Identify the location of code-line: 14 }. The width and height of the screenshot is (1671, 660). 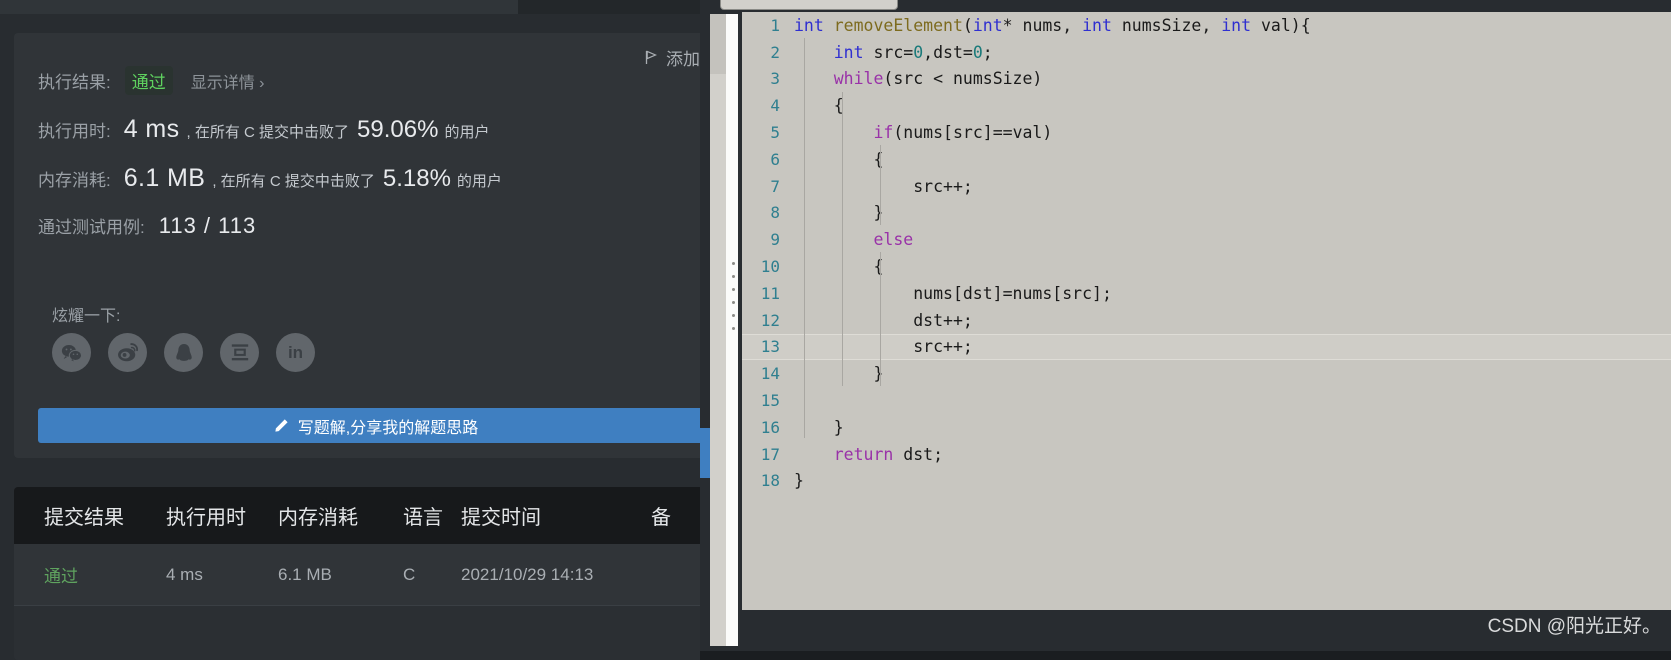
(1206, 373).